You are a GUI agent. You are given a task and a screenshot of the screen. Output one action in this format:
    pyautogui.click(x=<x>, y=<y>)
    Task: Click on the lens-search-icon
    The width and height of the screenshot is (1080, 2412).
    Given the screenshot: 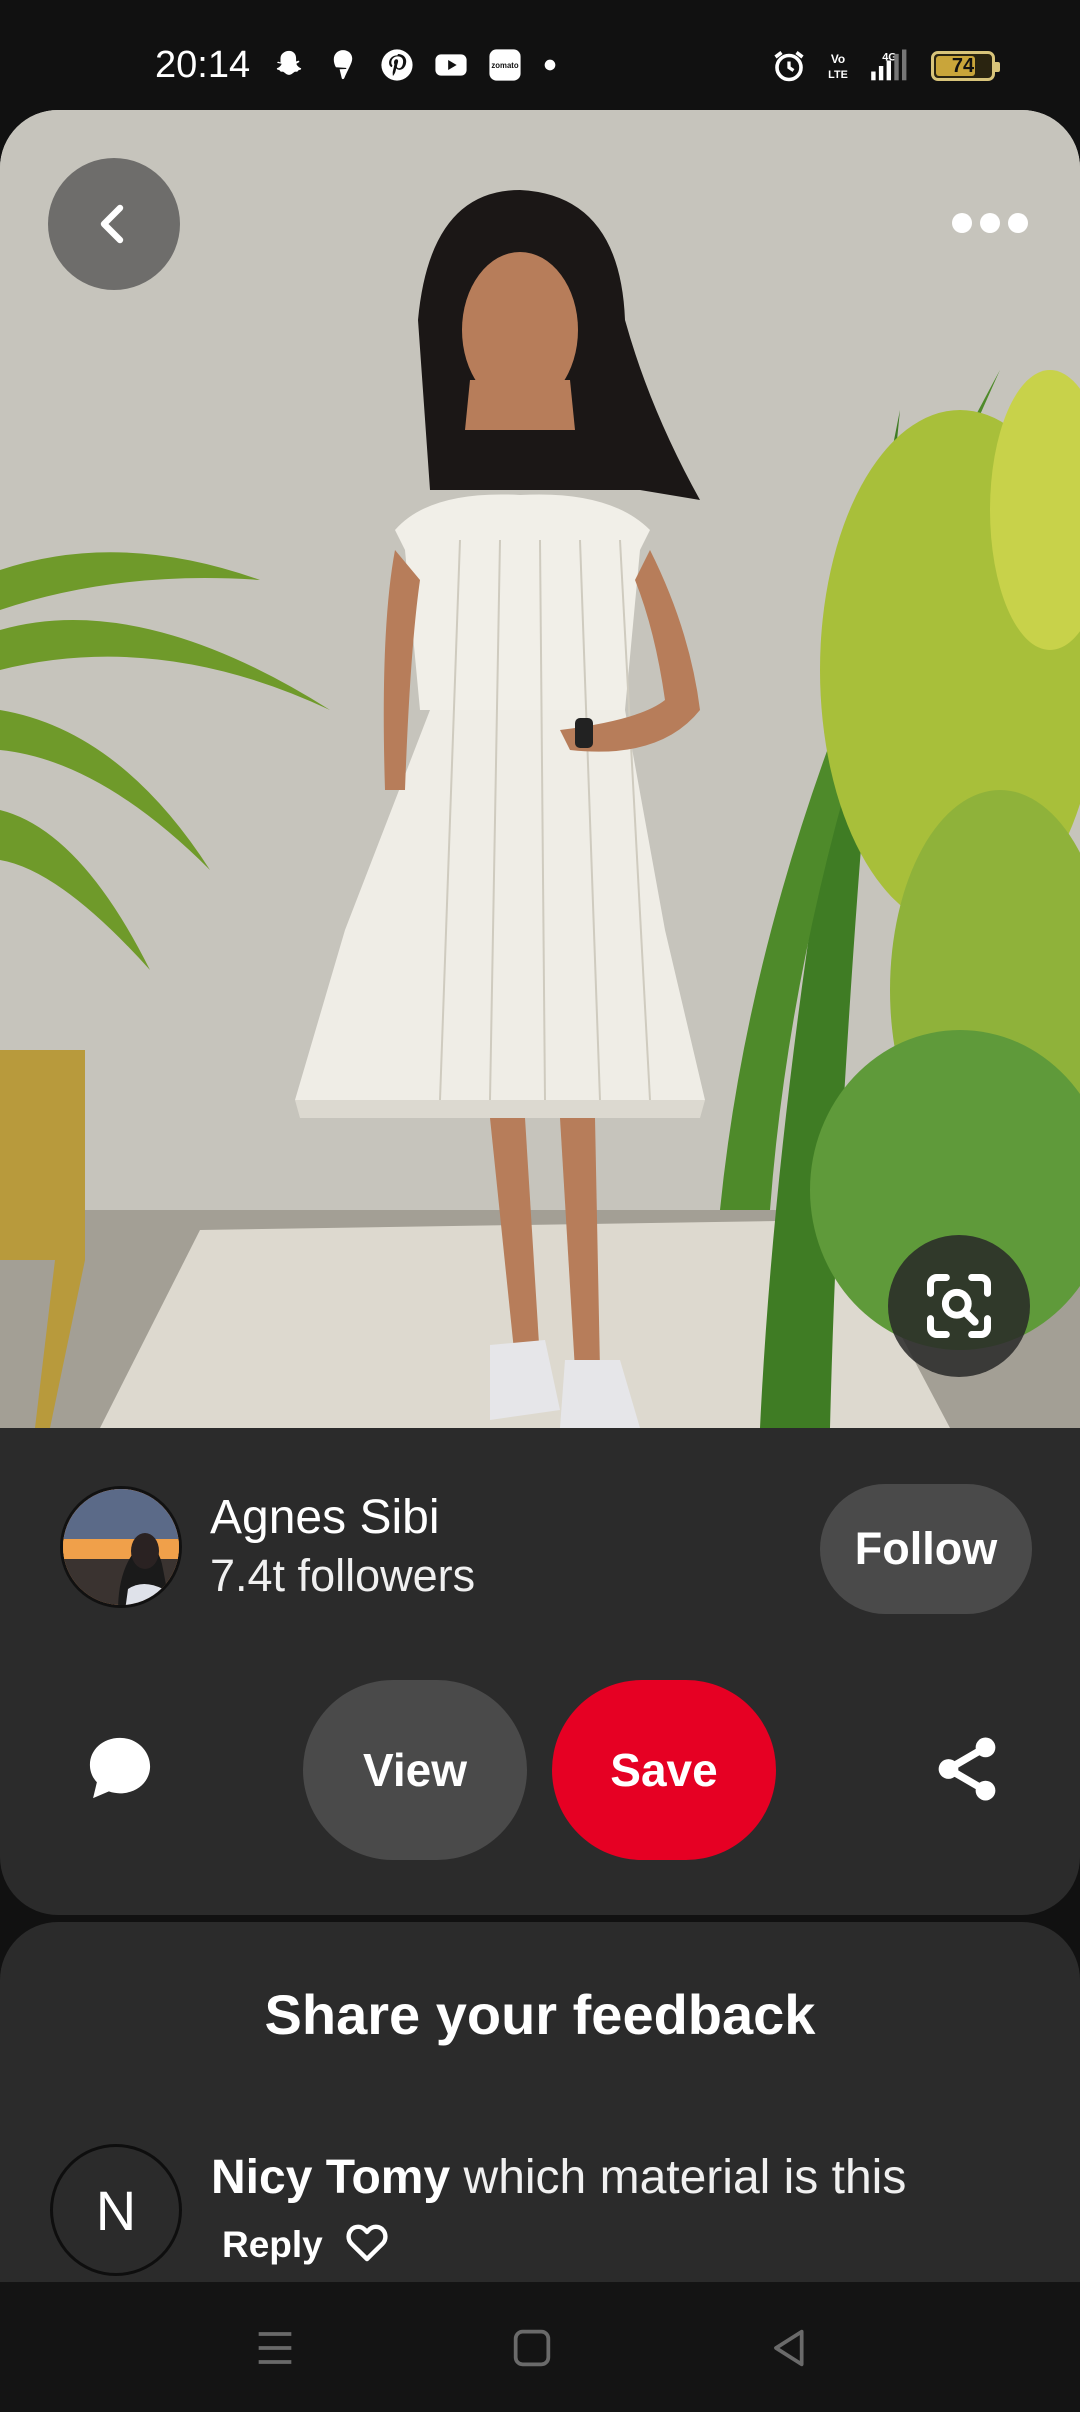 What is the action you would take?
    pyautogui.click(x=959, y=1306)
    